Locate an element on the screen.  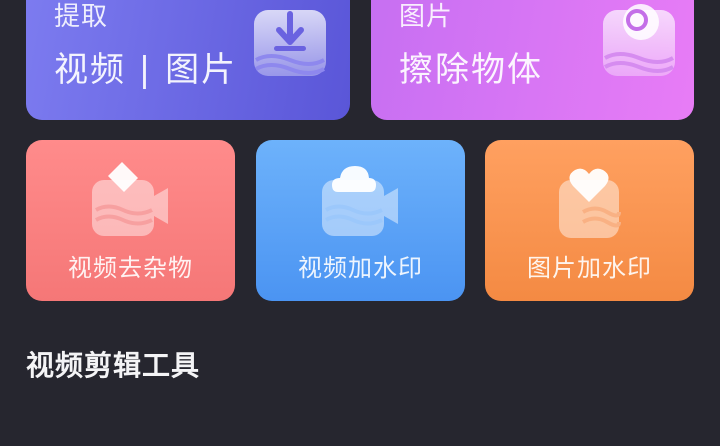
extract-video-image-card: 提取 视频 | 图片 is located at coordinates (188, 60).